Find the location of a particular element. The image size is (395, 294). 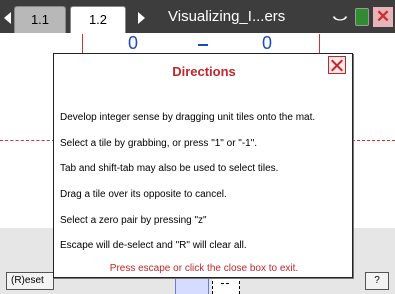

next-page-arrow-icon is located at coordinates (141, 18).